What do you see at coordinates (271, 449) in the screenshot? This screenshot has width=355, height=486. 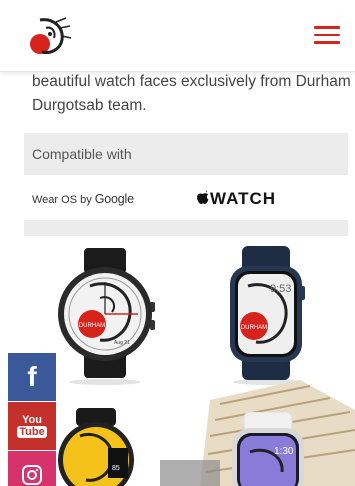 I see `apple-watch-purple-face-image: 1:30` at bounding box center [271, 449].